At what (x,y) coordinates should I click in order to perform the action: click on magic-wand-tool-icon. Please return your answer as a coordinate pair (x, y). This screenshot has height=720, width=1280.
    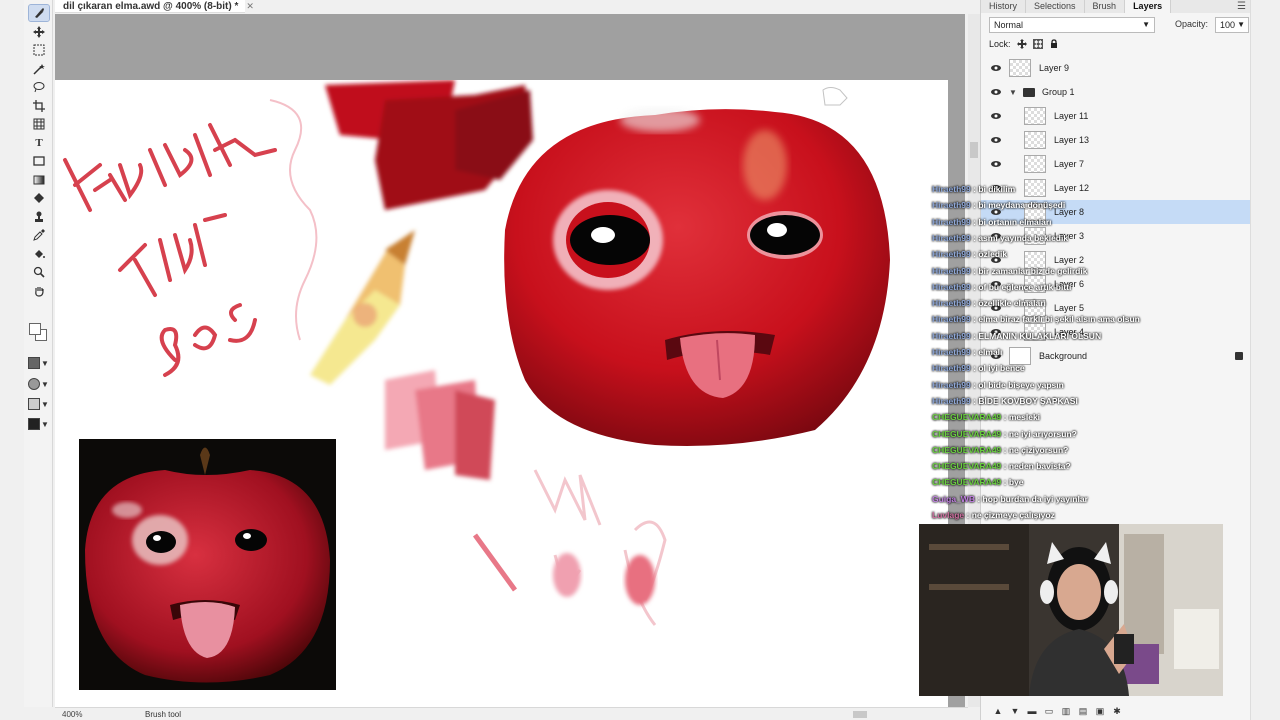
    Looking at the image, I should click on (39, 69).